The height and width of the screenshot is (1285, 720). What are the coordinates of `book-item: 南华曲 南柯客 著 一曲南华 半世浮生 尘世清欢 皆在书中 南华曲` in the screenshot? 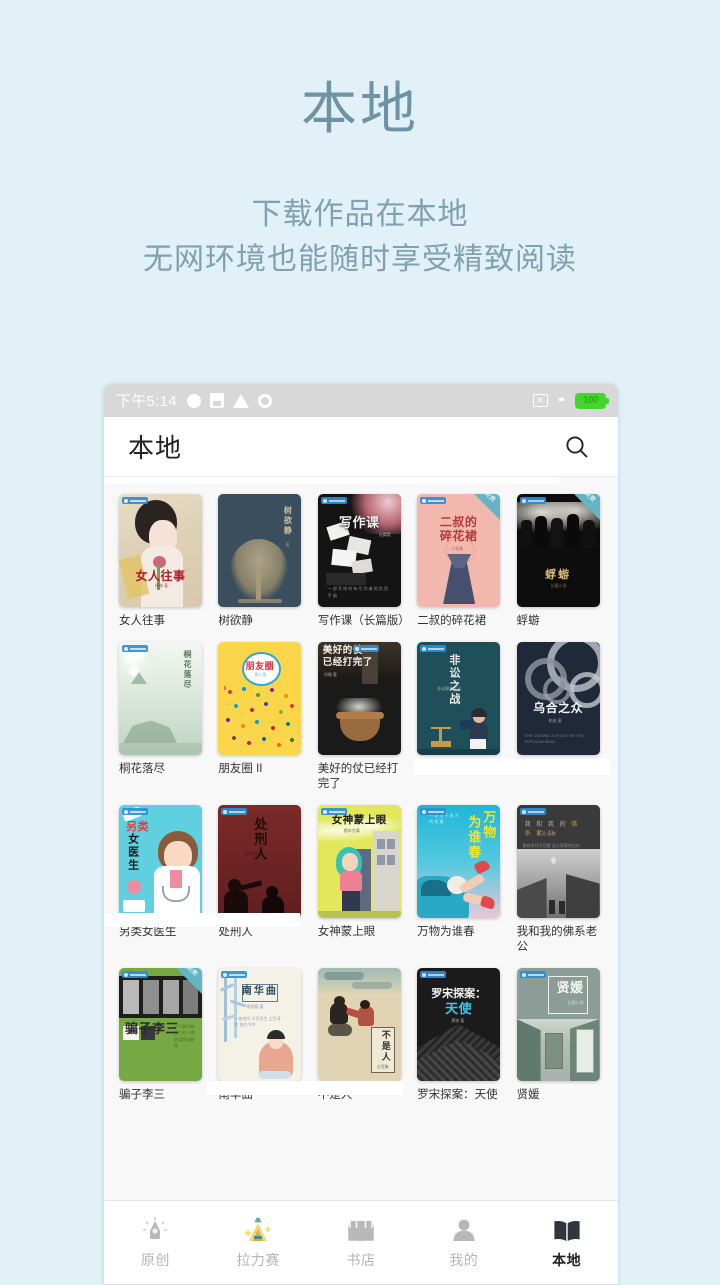 It's located at (261, 1035).